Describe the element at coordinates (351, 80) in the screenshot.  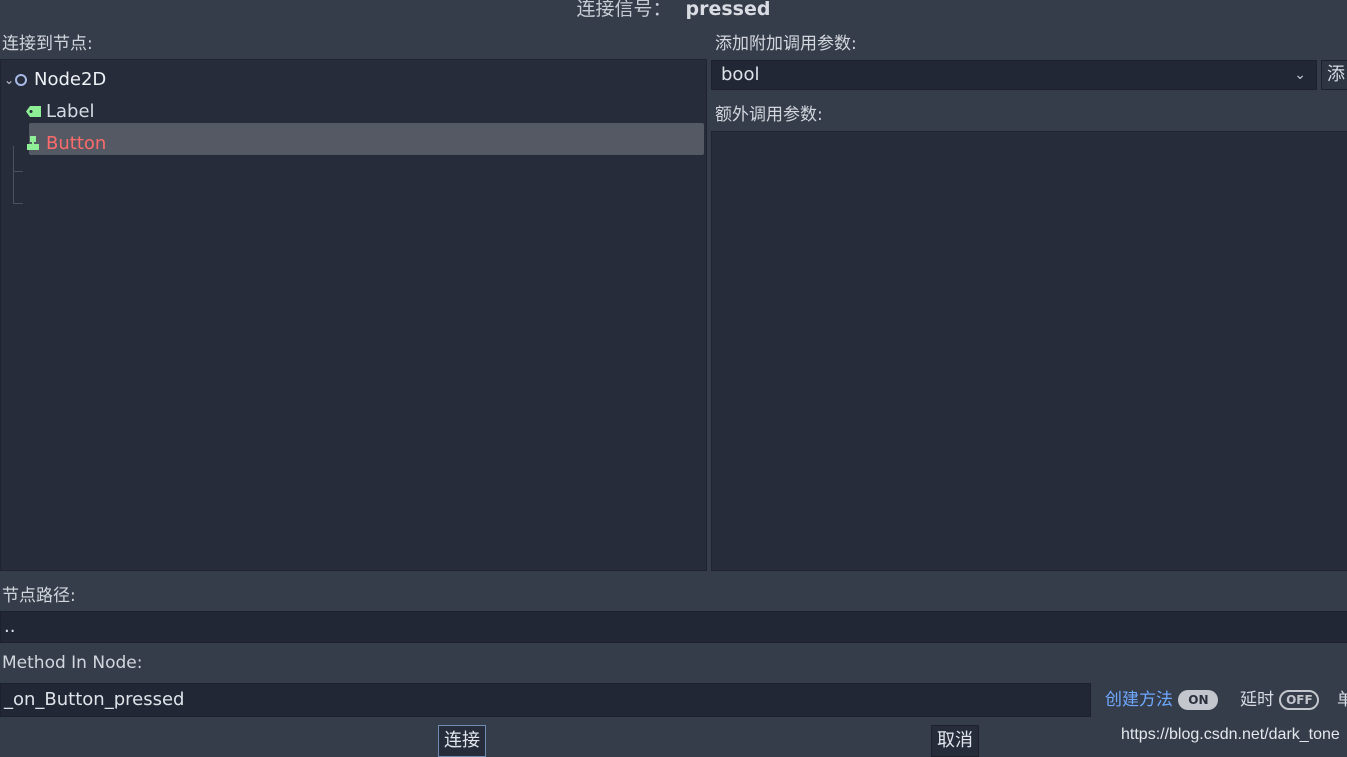
I see `tree-item-node2d: ⌄ Node2D` at that location.